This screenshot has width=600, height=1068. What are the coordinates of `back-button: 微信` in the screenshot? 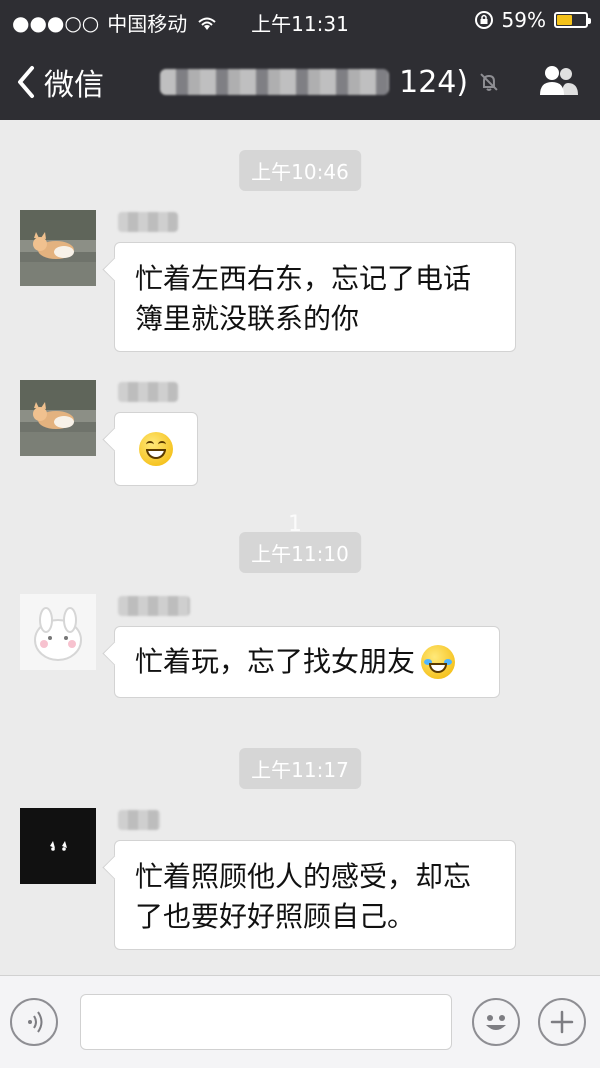 It's located at (60, 82).